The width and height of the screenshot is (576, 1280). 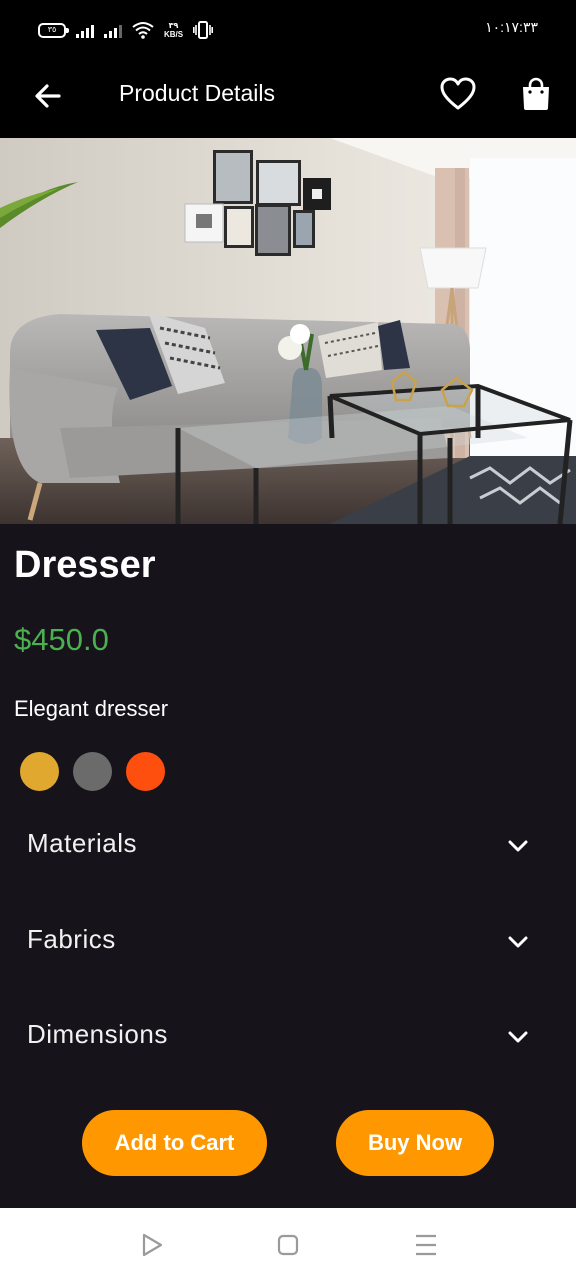 I want to click on page-title: Product Details, so click(x=197, y=93).